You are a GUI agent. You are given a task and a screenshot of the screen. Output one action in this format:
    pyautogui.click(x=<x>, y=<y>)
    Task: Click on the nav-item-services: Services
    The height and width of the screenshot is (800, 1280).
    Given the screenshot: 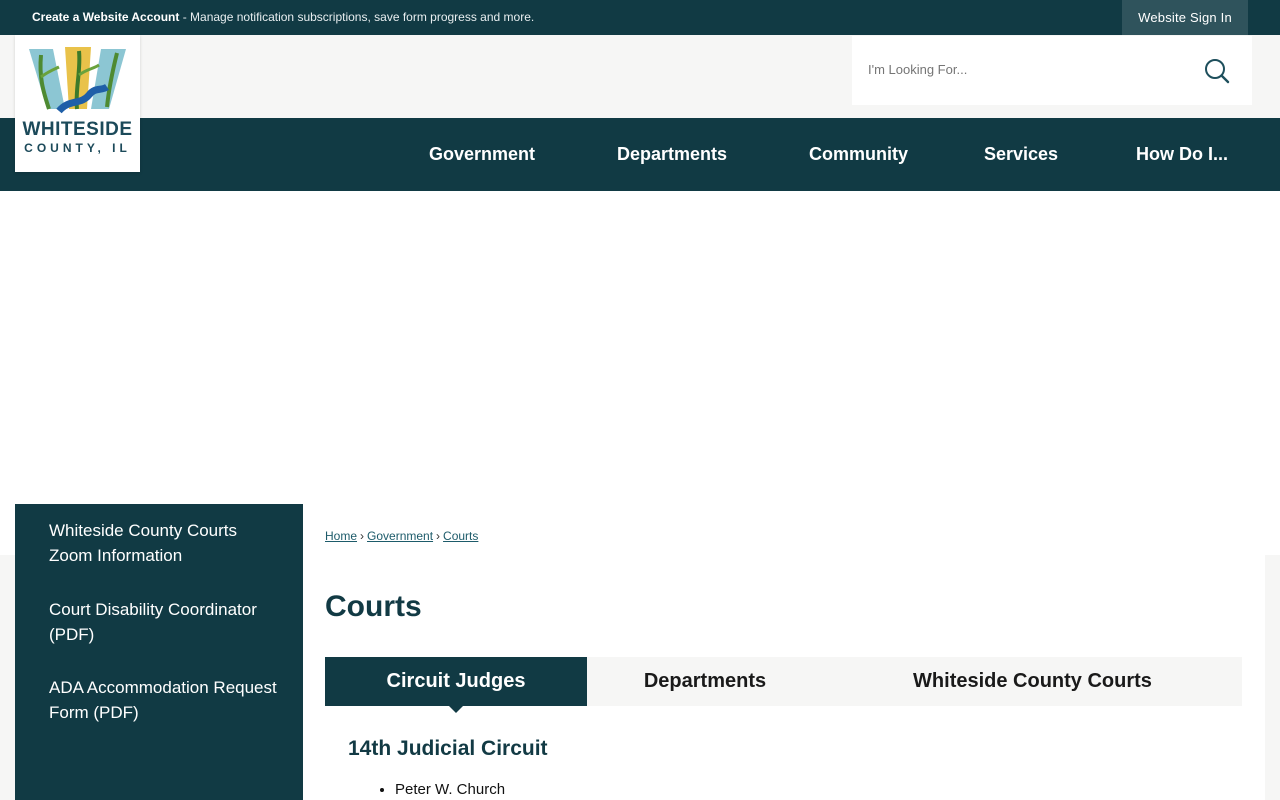 What is the action you would take?
    pyautogui.click(x=1021, y=154)
    